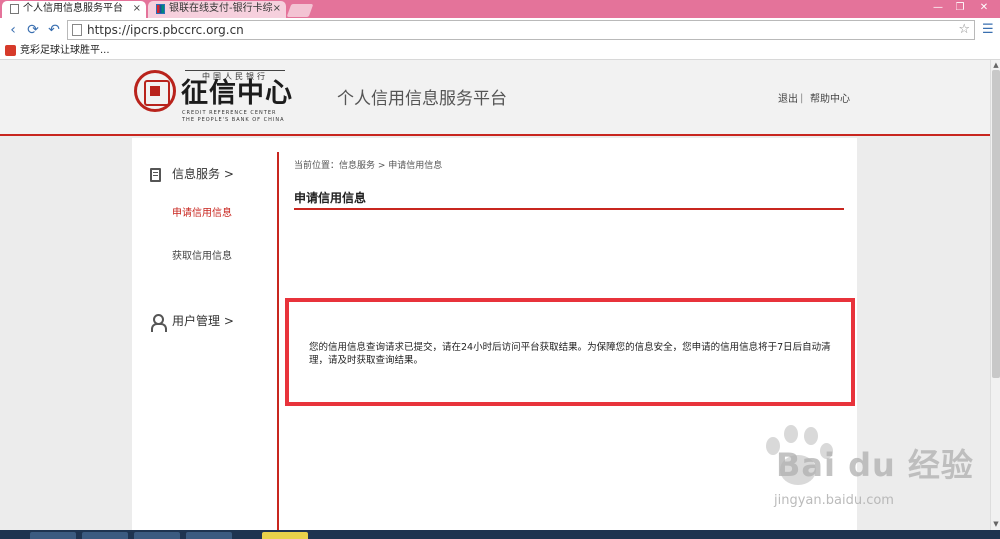 Image resolution: width=1000 pixels, height=539 pixels. What do you see at coordinates (995, 65) in the screenshot?
I see `scroll-up-icon: ▲` at bounding box center [995, 65].